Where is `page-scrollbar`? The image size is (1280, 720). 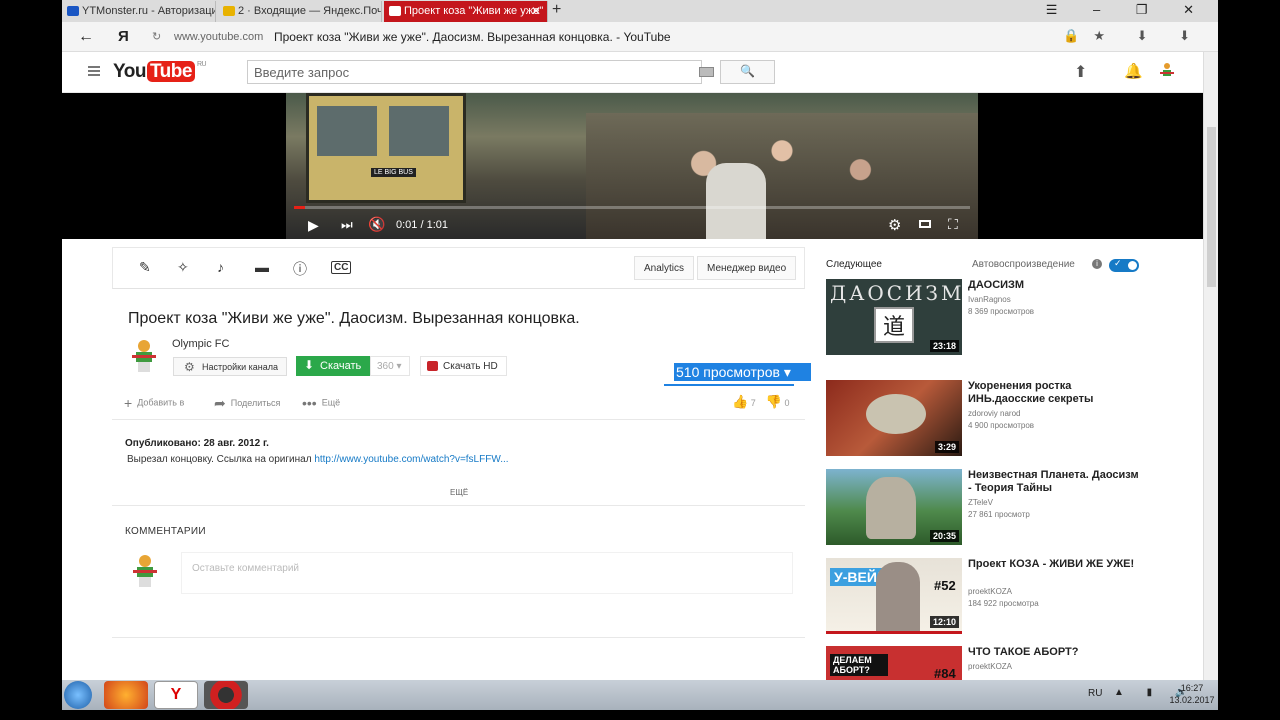
page-scrollbar is located at coordinates (1210, 366).